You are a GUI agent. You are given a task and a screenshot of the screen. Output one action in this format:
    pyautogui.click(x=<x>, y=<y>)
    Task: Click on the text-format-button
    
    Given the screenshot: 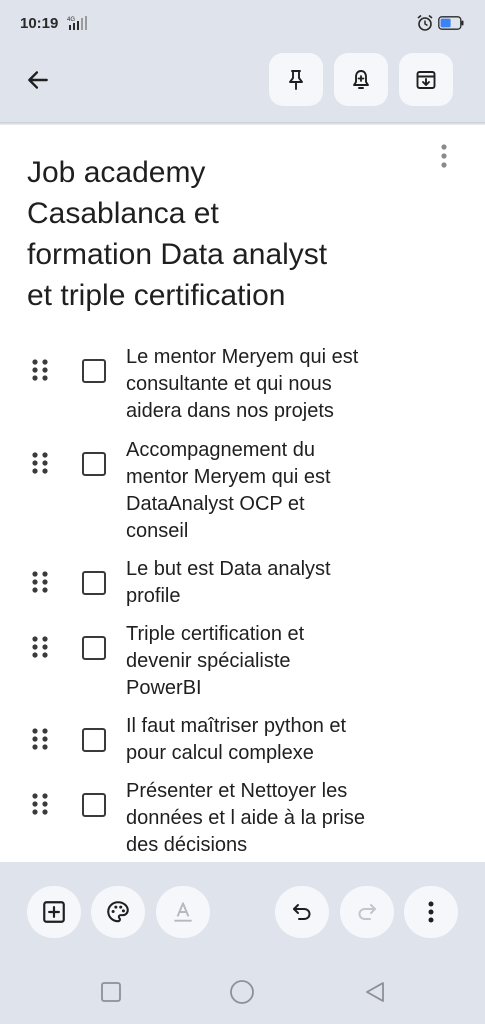 What is the action you would take?
    pyautogui.click(x=183, y=912)
    